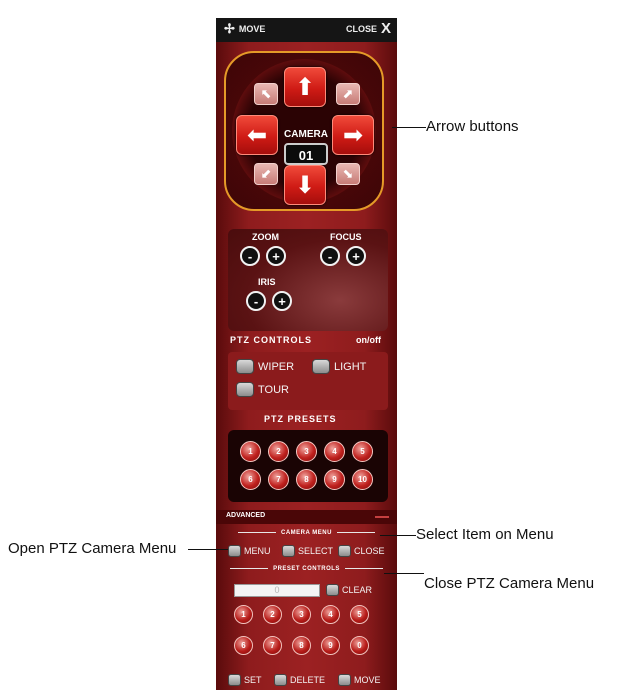  Describe the element at coordinates (306, 154) in the screenshot. I see `camera-number-display: 01` at that location.